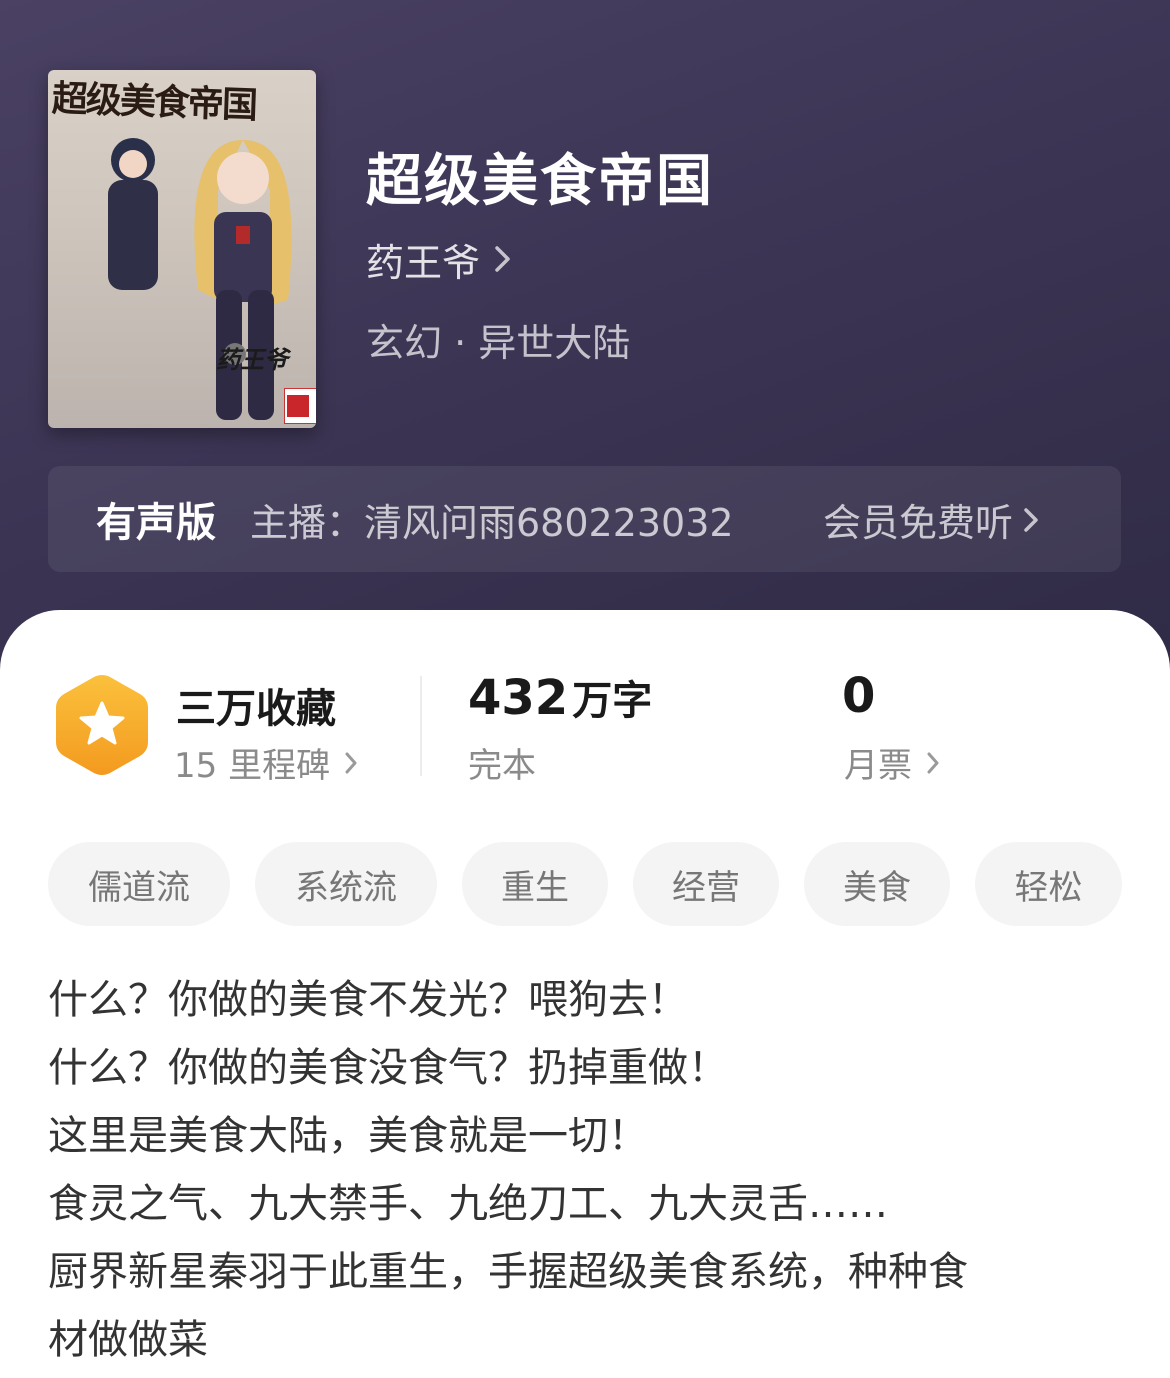  Describe the element at coordinates (300, 406) in the screenshot. I see `publisher-logo` at that location.